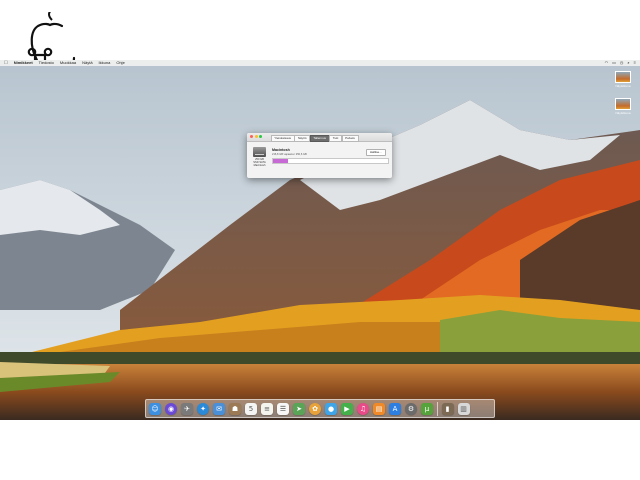  I want to click on maps-icon: ➤, so click(299, 408).